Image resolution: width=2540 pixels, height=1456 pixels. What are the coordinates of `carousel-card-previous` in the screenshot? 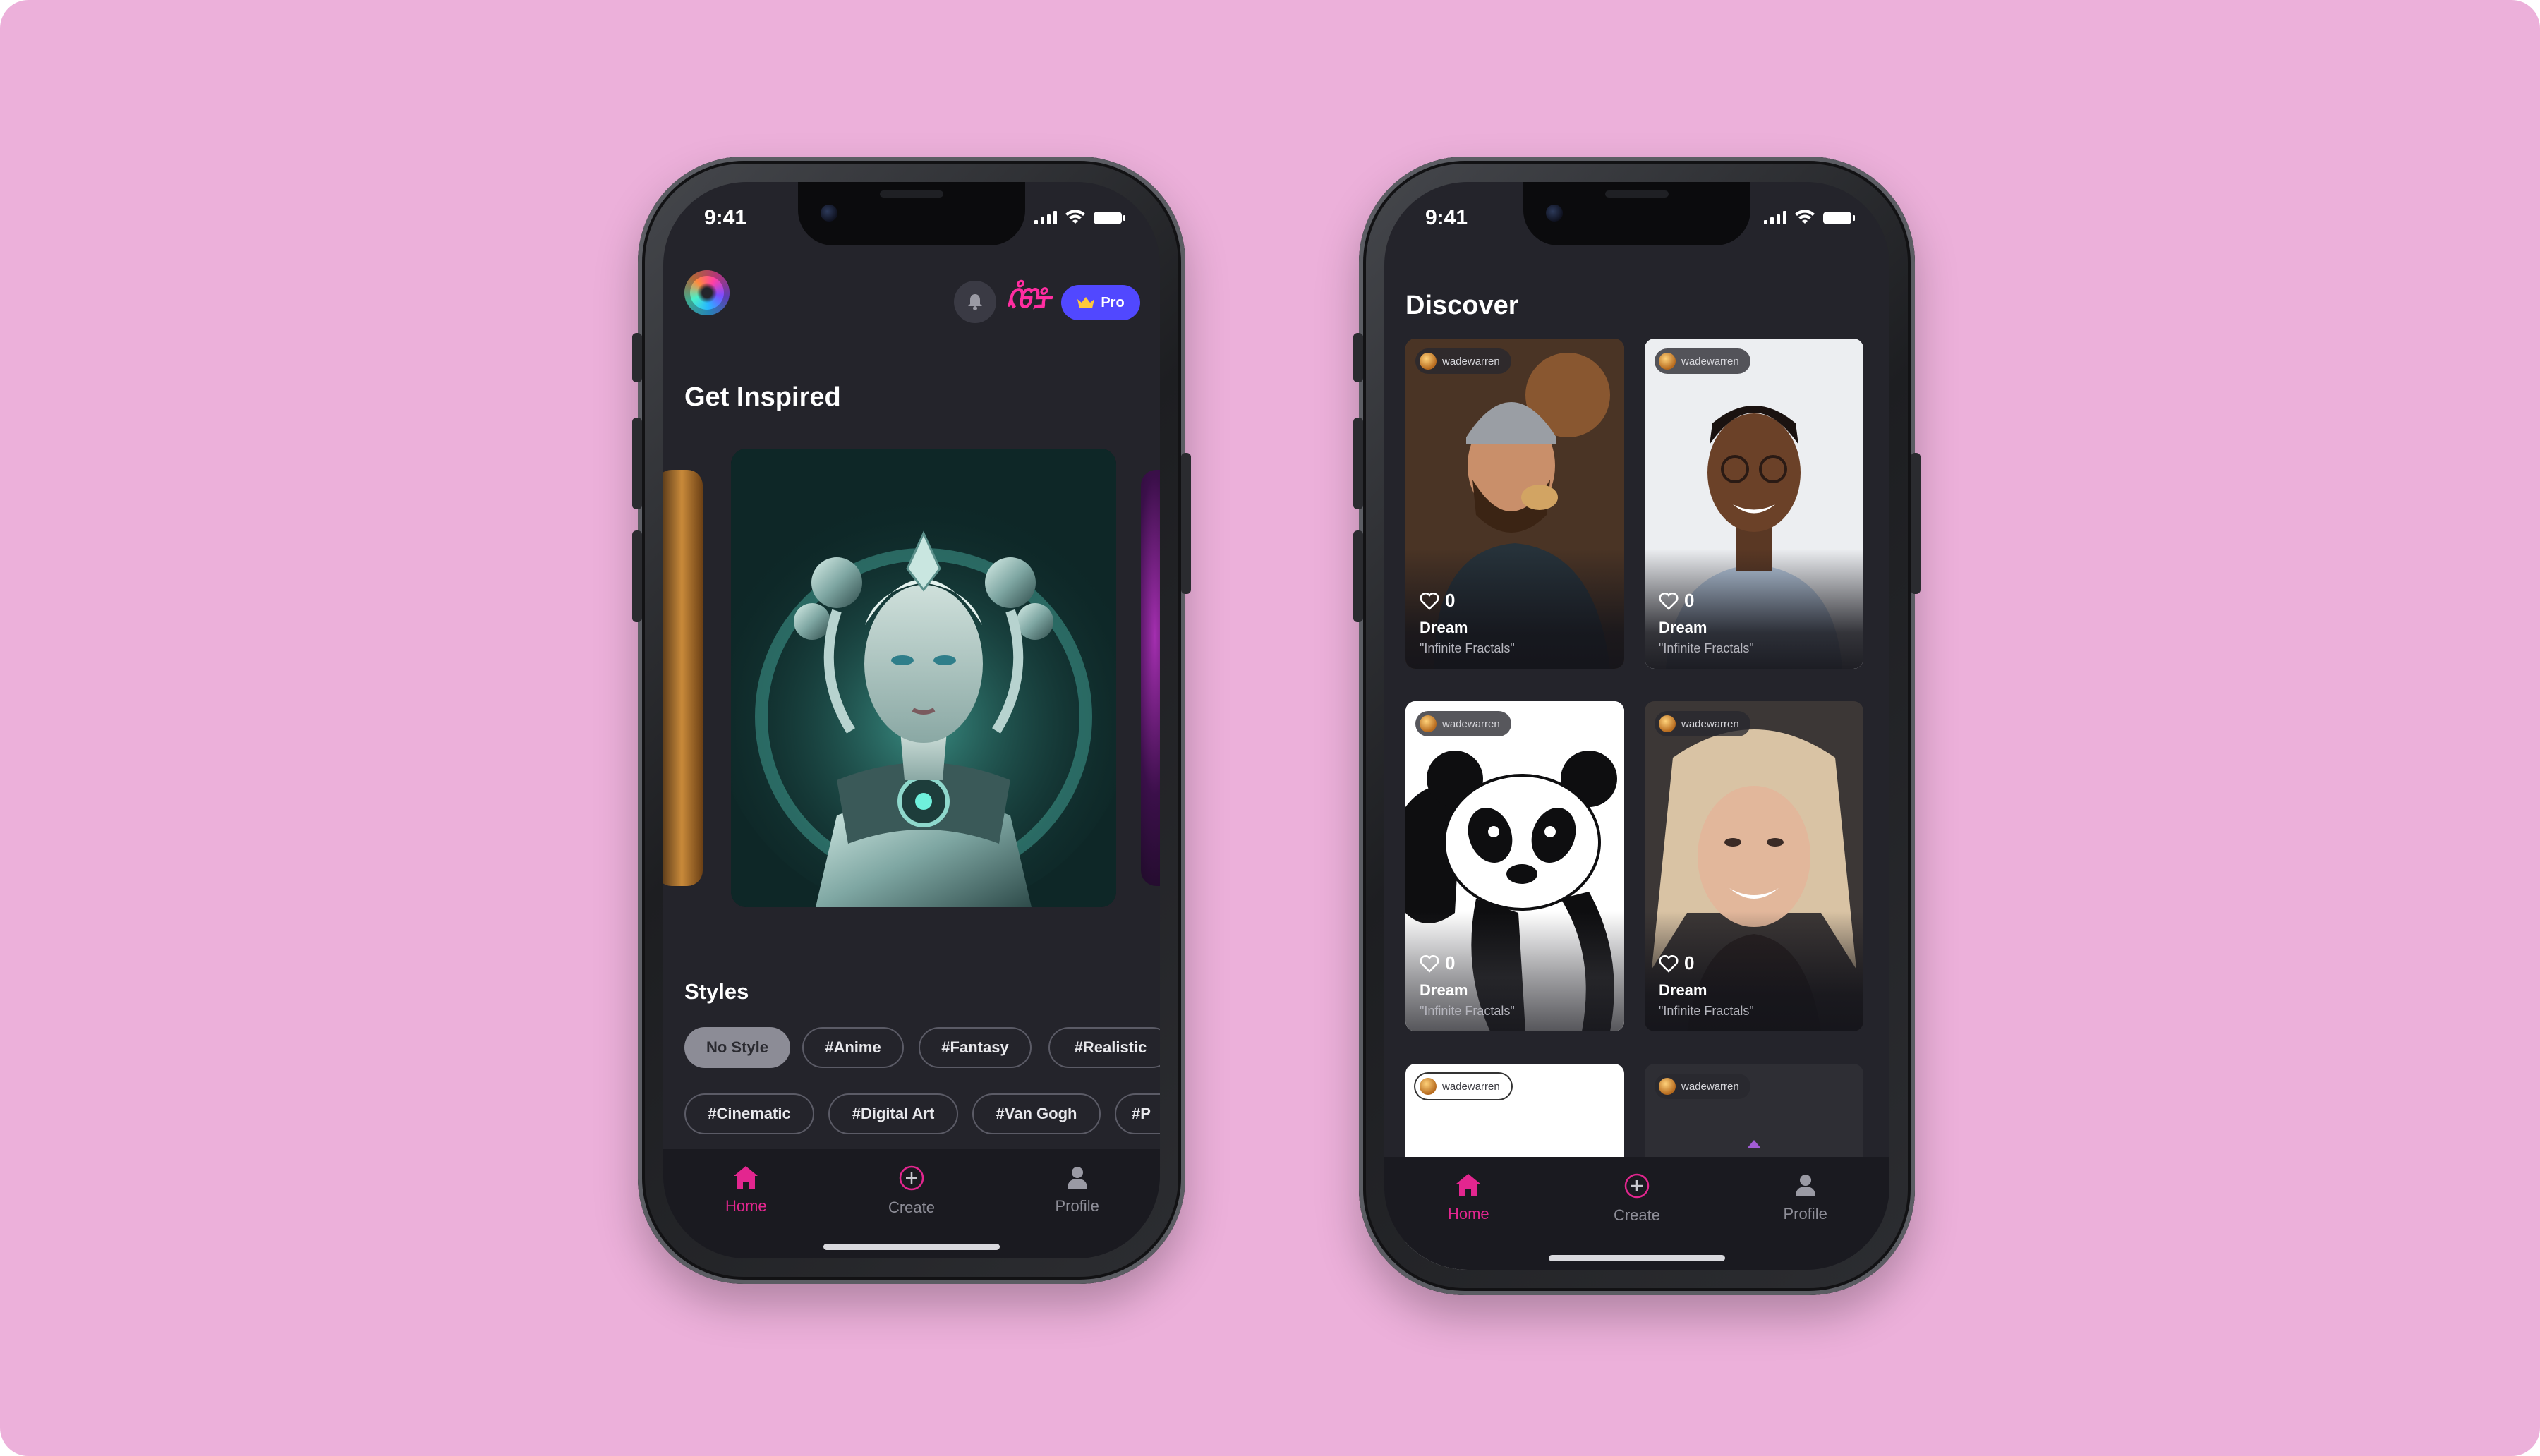 It's located at (683, 678).